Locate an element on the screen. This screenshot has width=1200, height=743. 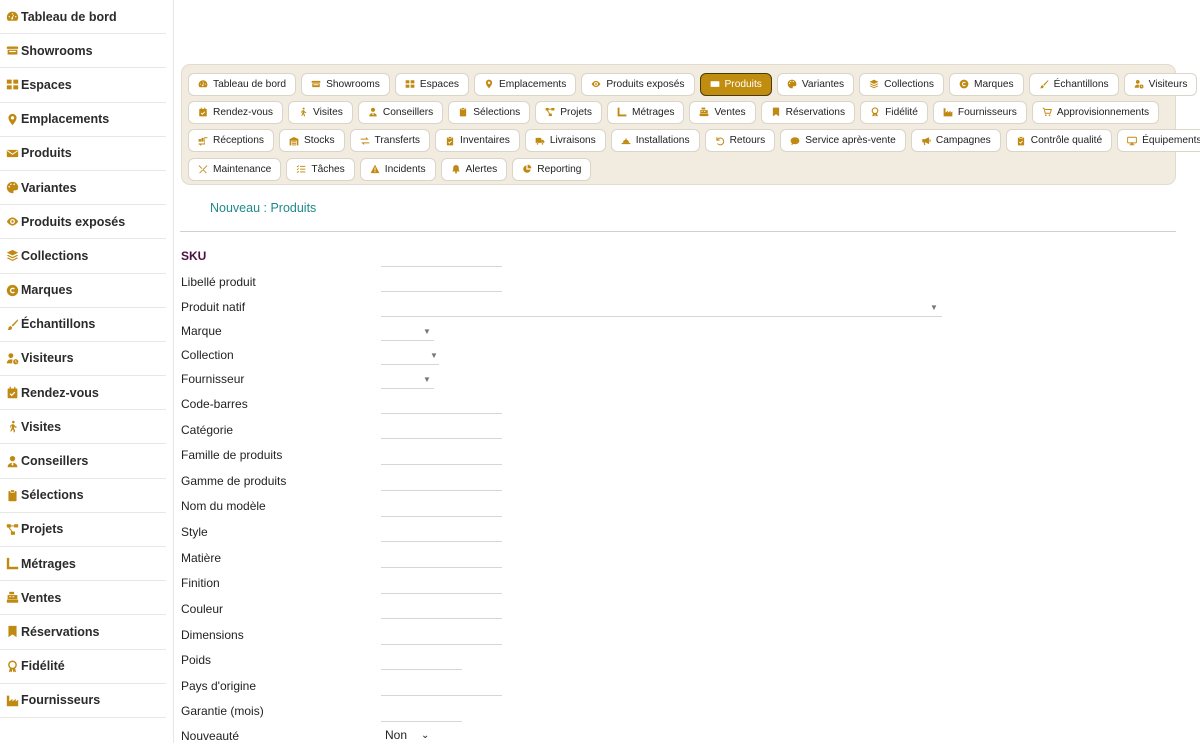
industry-icon is located at coordinates (948, 112).